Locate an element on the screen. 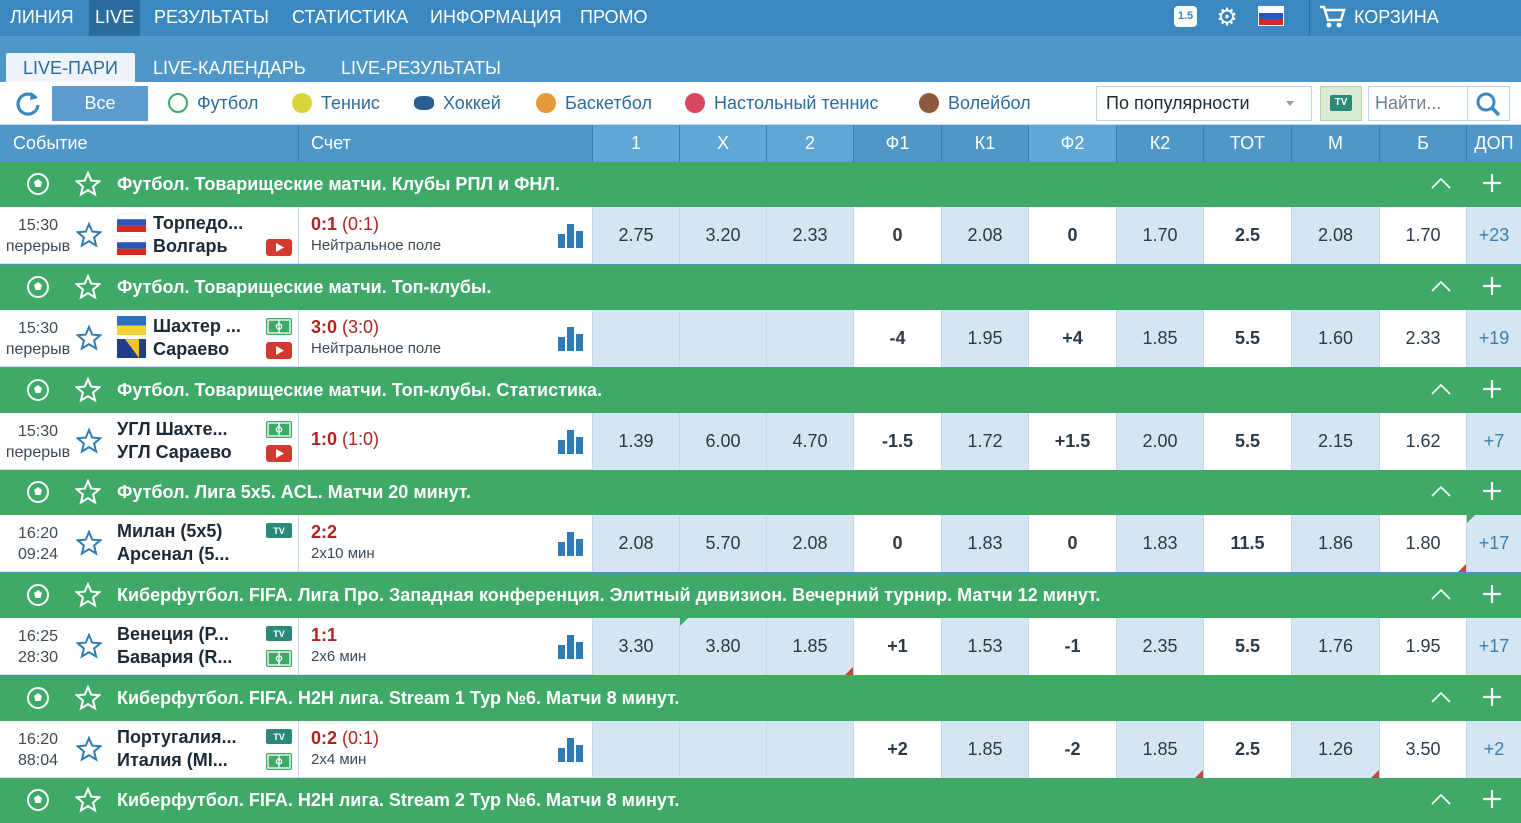 This screenshot has width=1521, height=823. odds-cell-1: 5.70 is located at coordinates (722, 543).